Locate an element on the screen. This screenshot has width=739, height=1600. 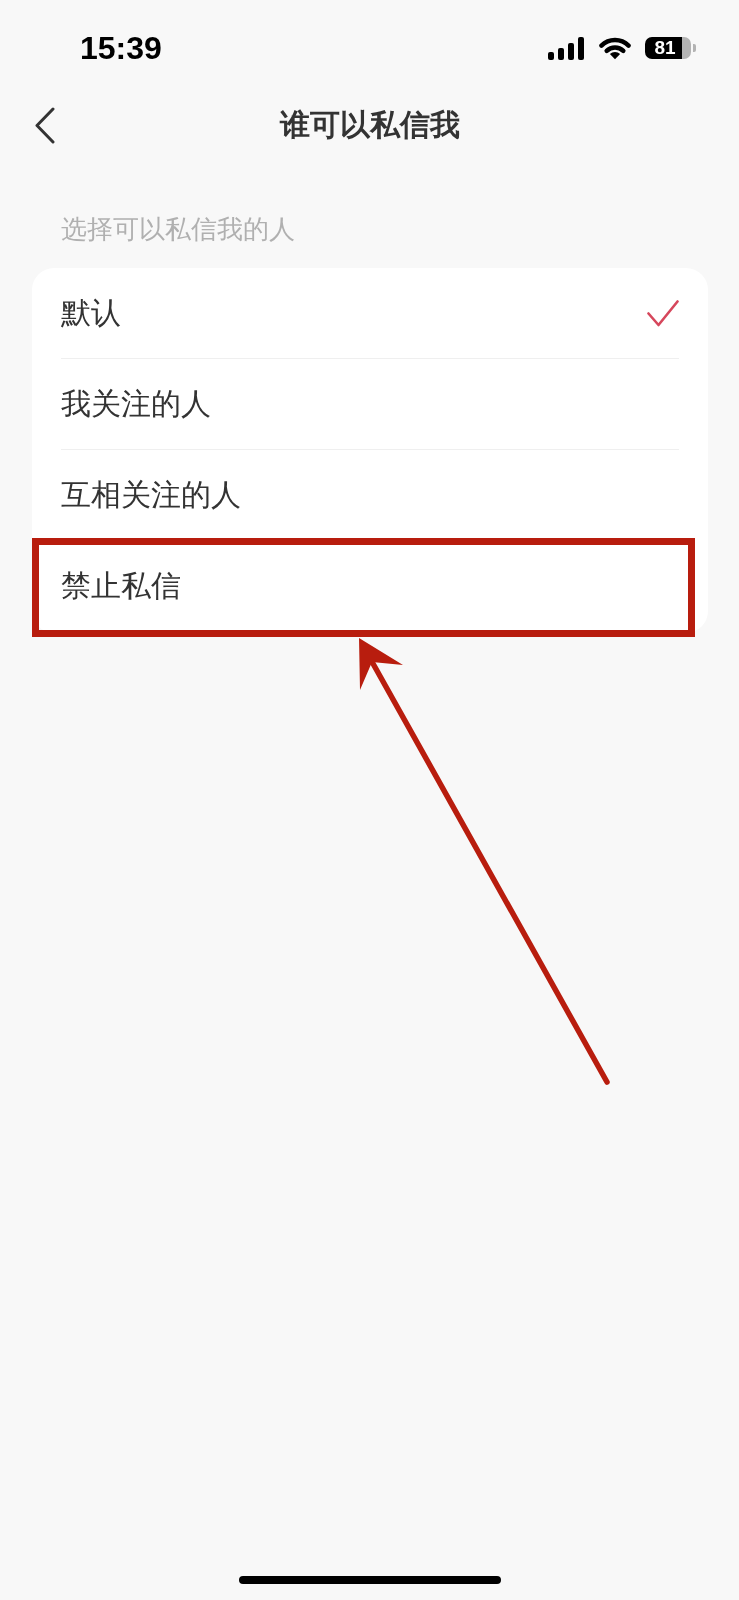
wifi-icon is located at coordinates (615, 48).